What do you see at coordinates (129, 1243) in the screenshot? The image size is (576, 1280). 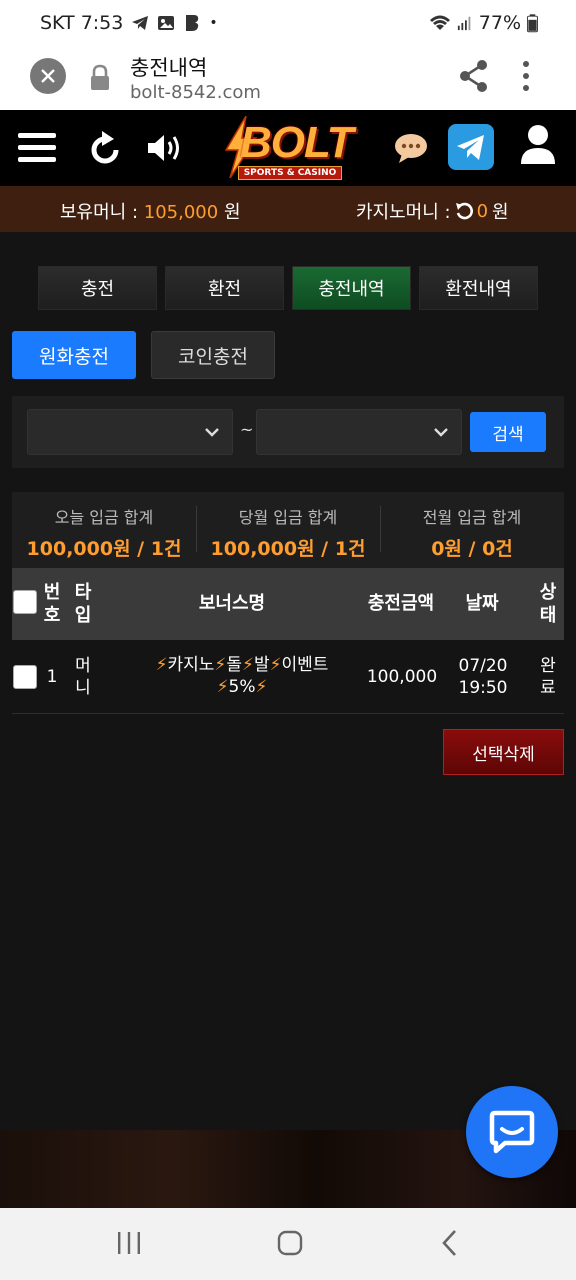 I see `recent-apps-icon` at bounding box center [129, 1243].